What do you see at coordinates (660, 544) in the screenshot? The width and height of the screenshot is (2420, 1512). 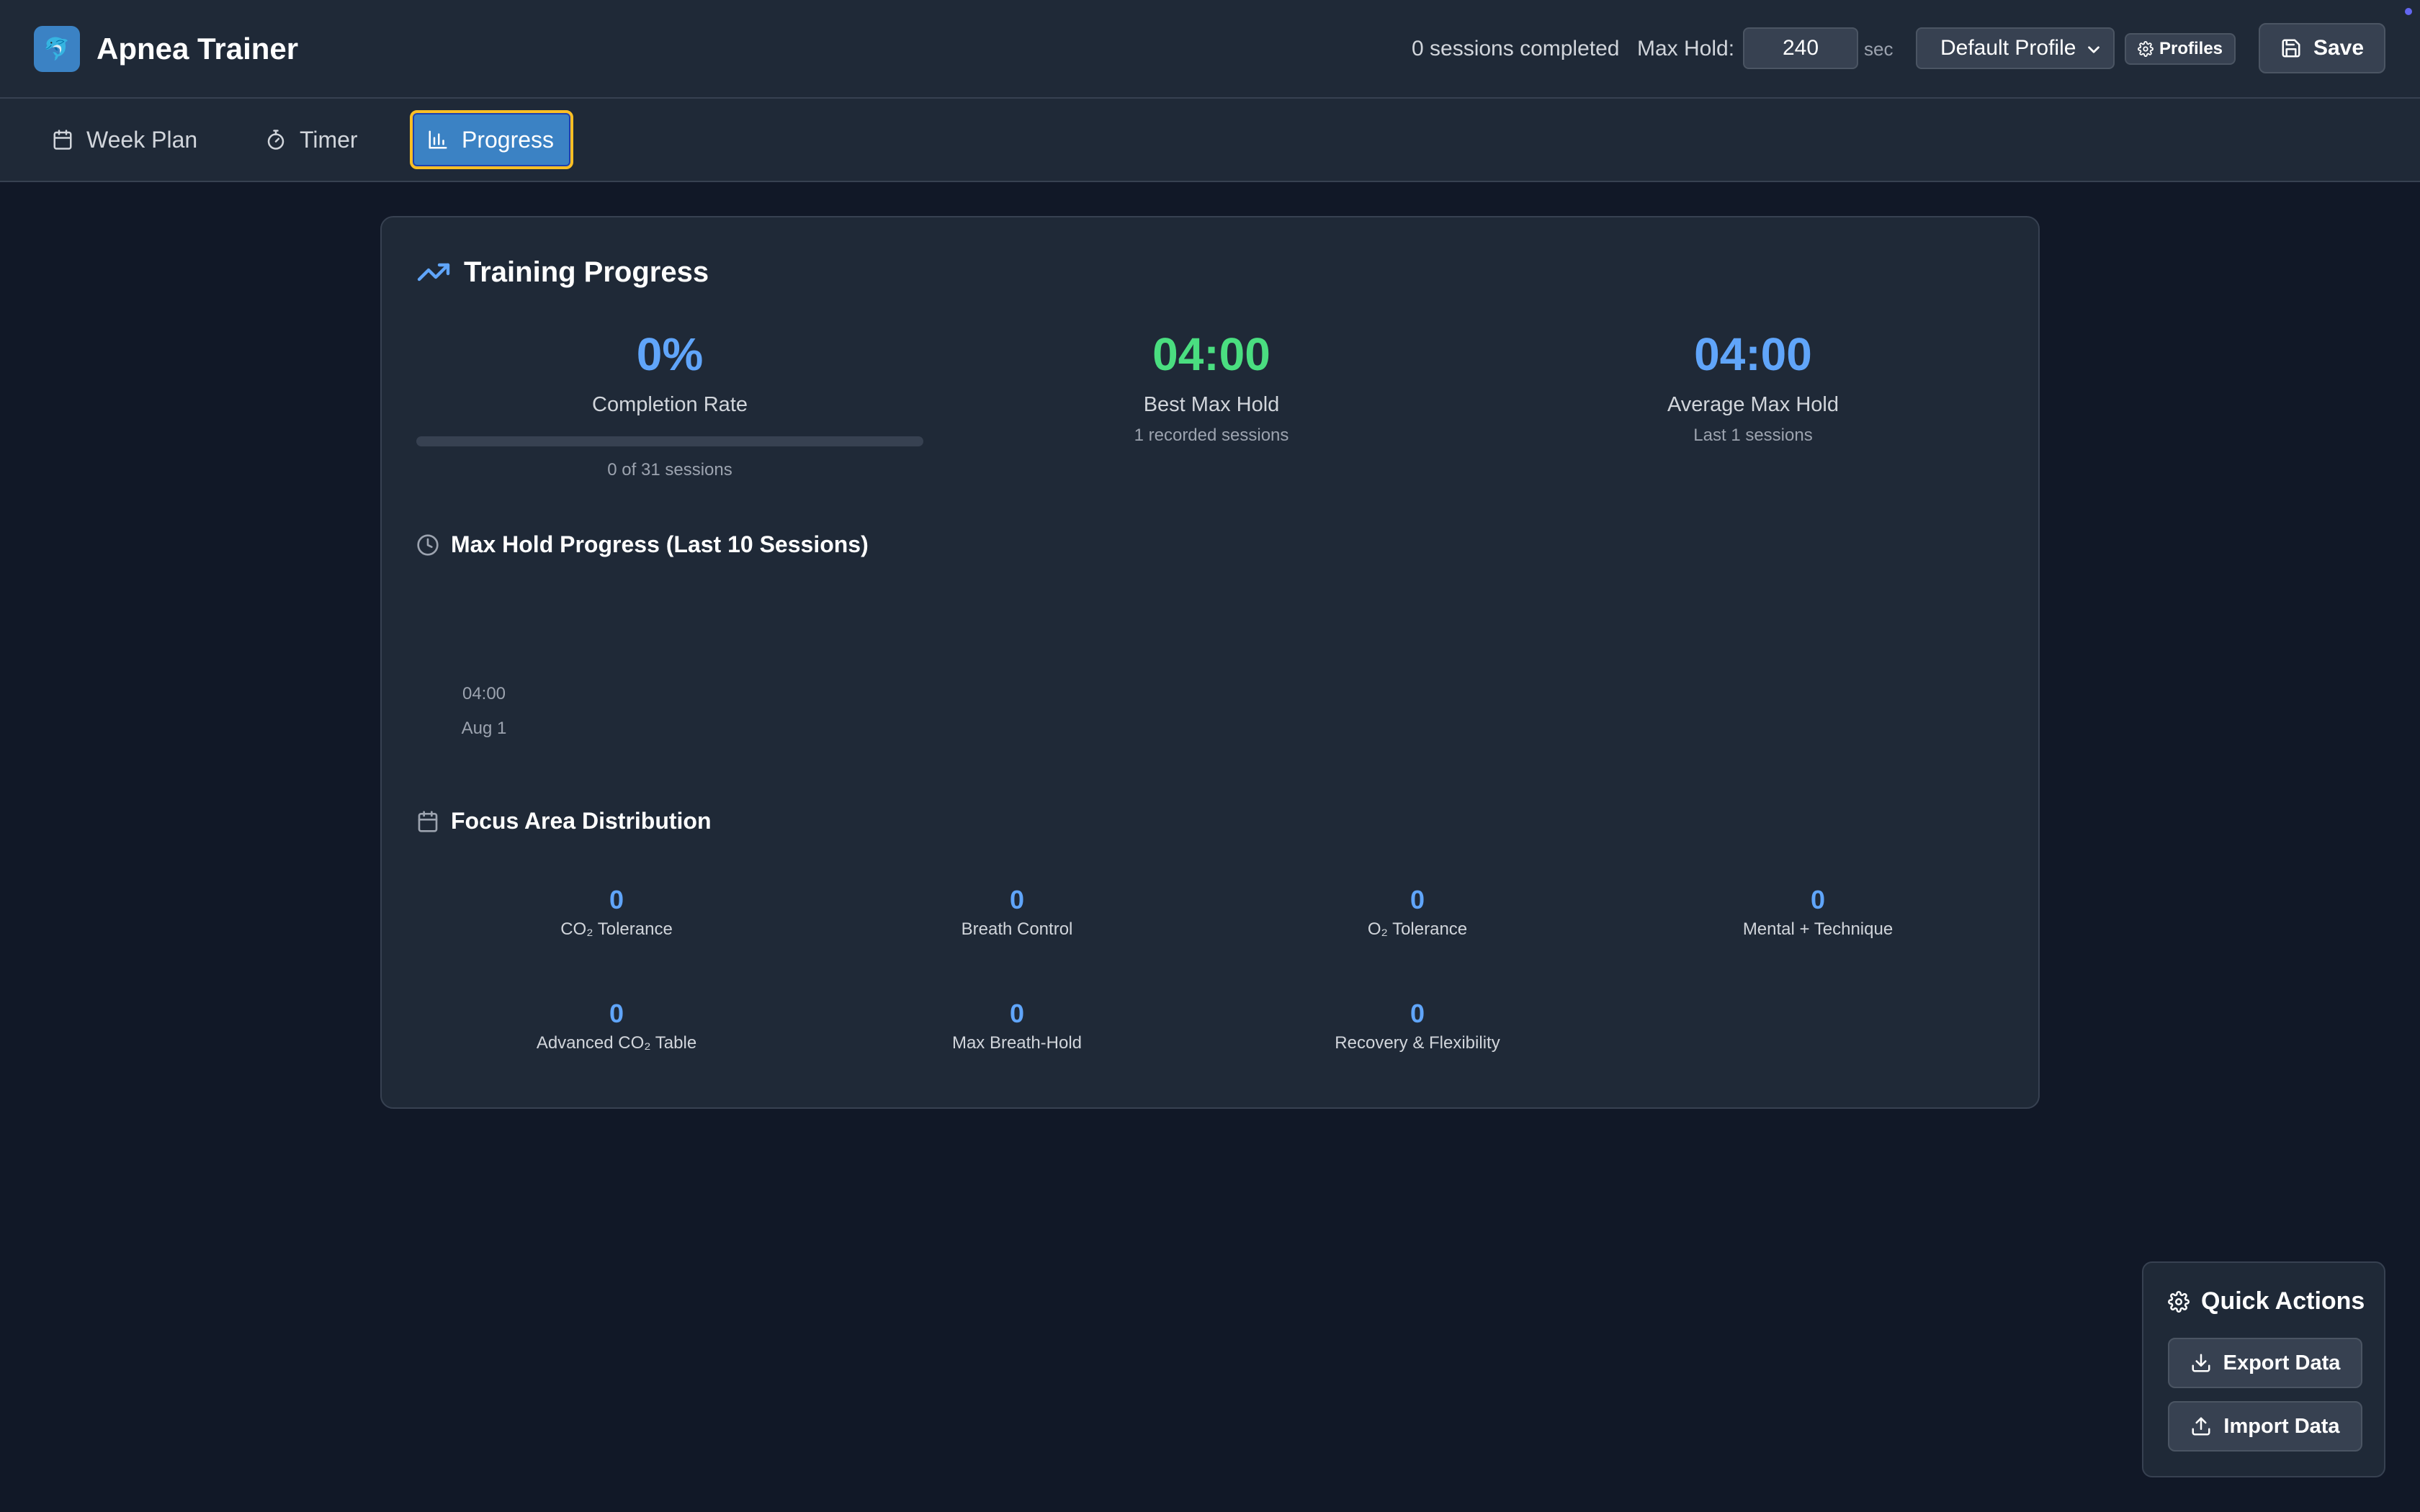 I see `max-hold-progress-title: Max Hold Progress (Last 10 Sessions)` at bounding box center [660, 544].